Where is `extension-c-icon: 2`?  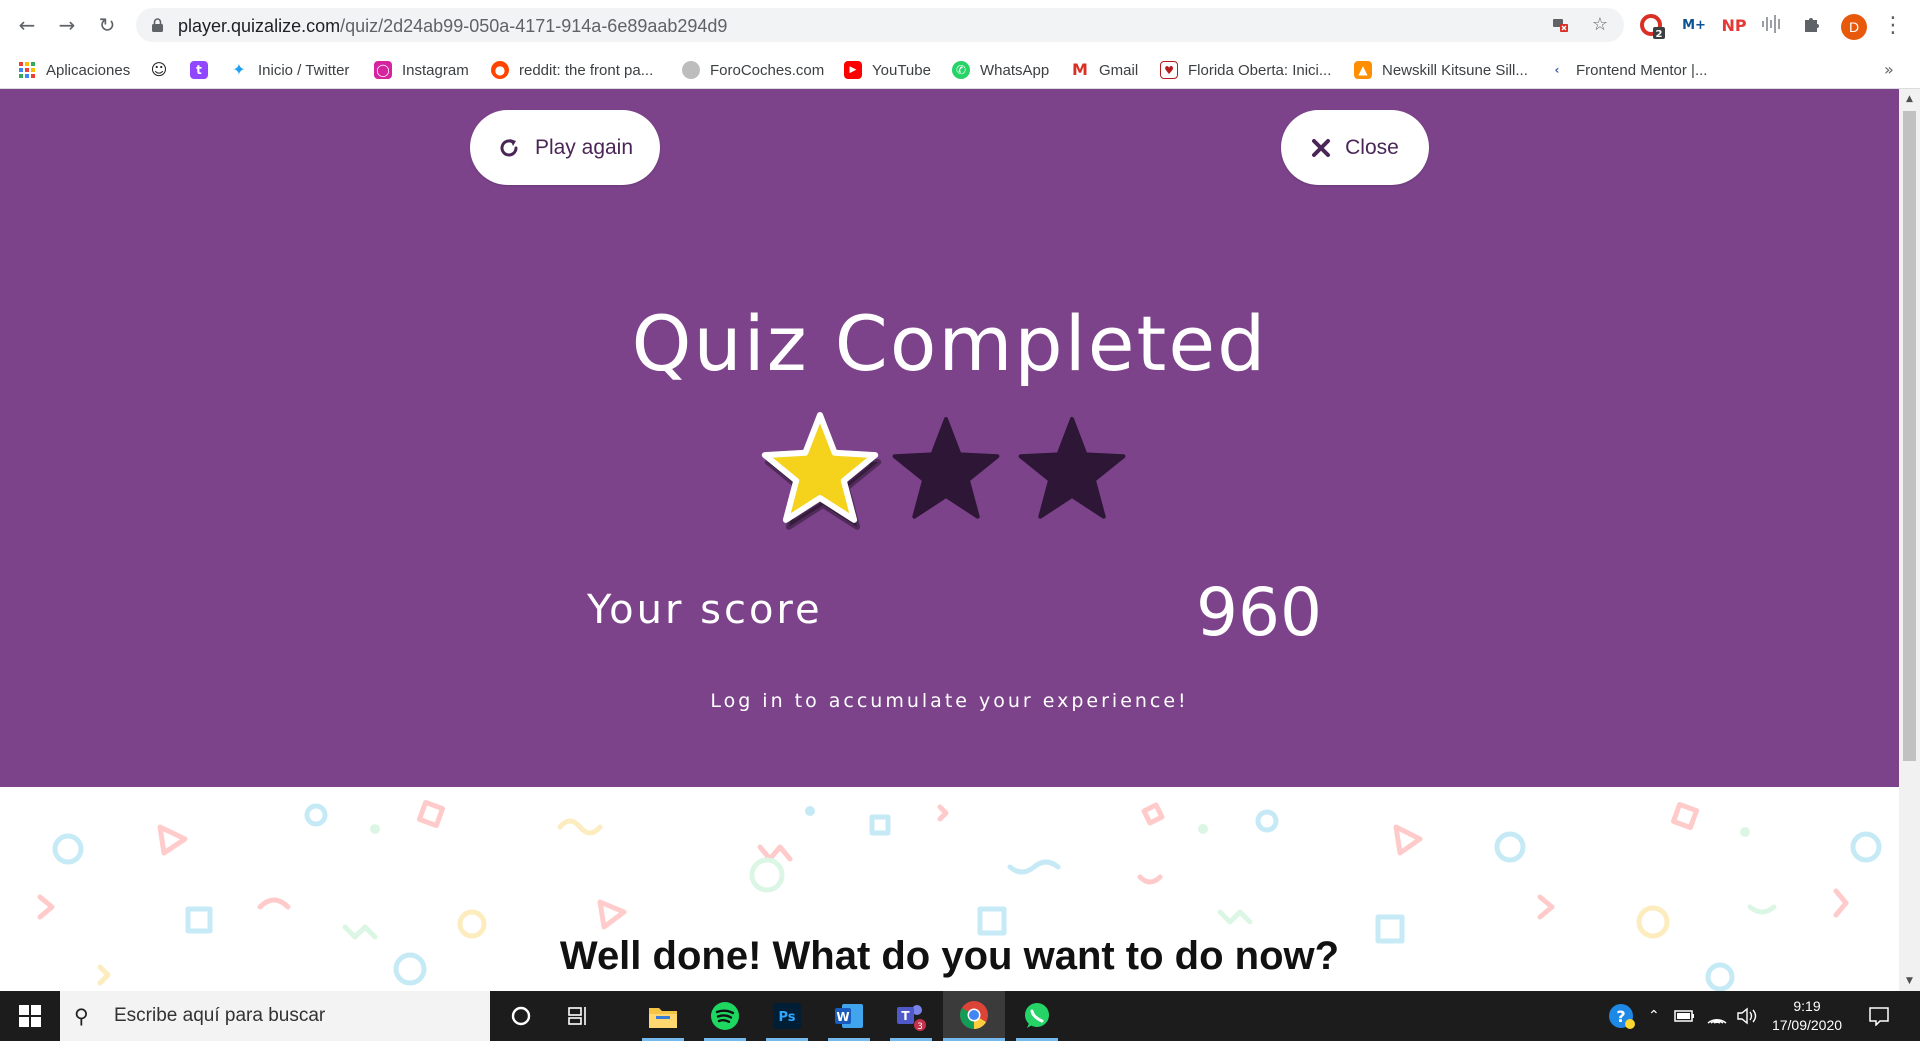 extension-c-icon: 2 is located at coordinates (1653, 27).